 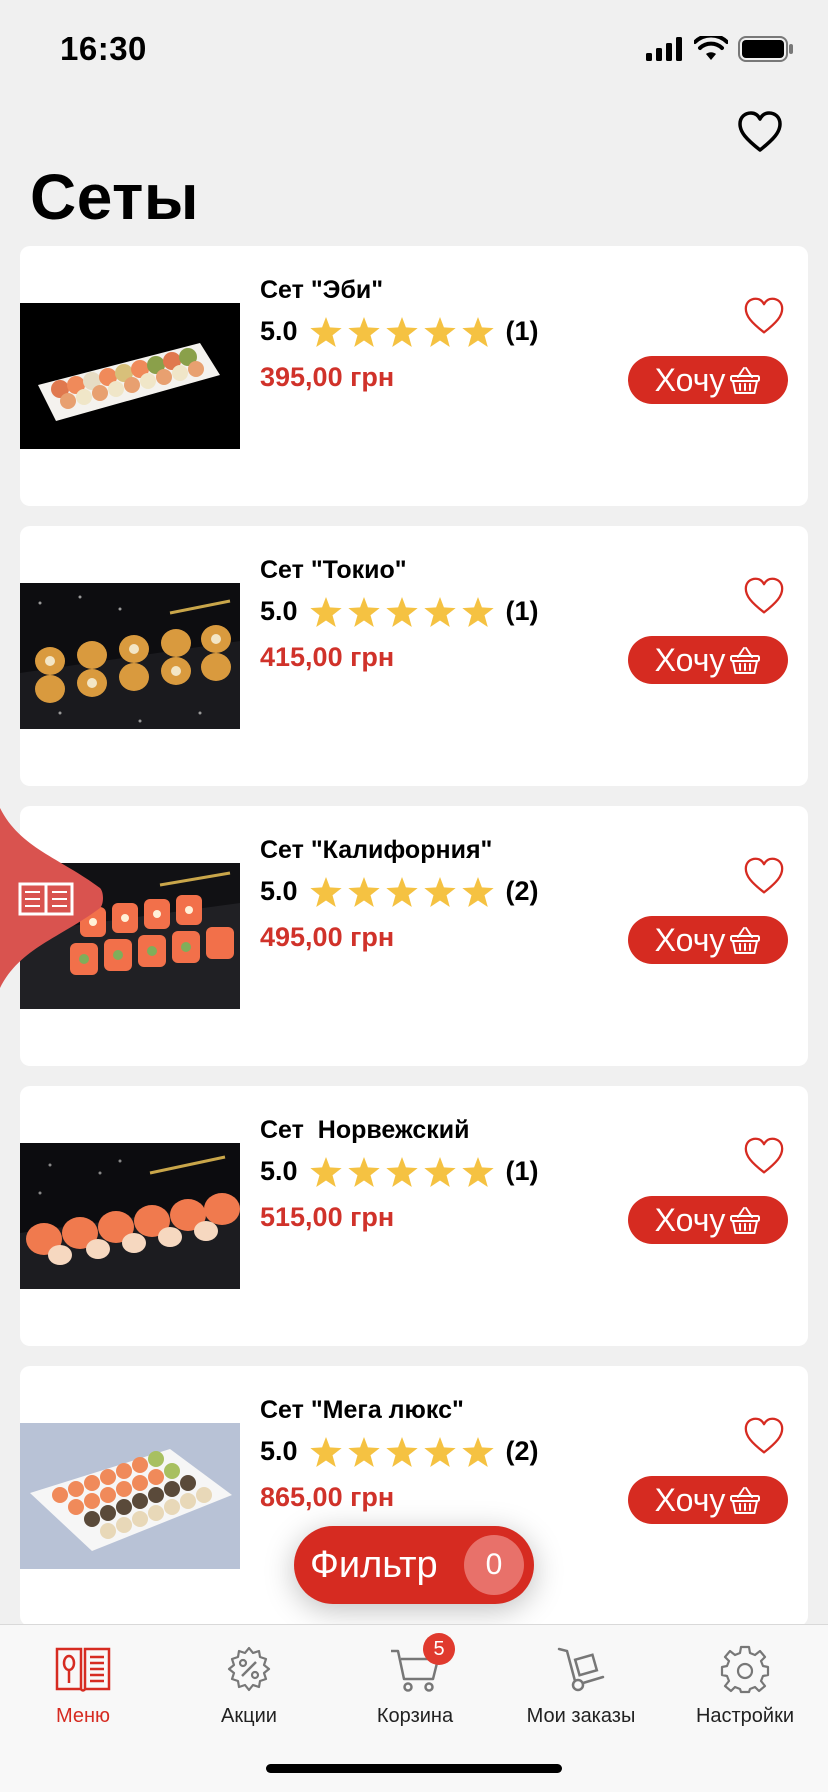 What do you see at coordinates (327, 1497) in the screenshot?
I see `product-price: 865,00 грн` at bounding box center [327, 1497].